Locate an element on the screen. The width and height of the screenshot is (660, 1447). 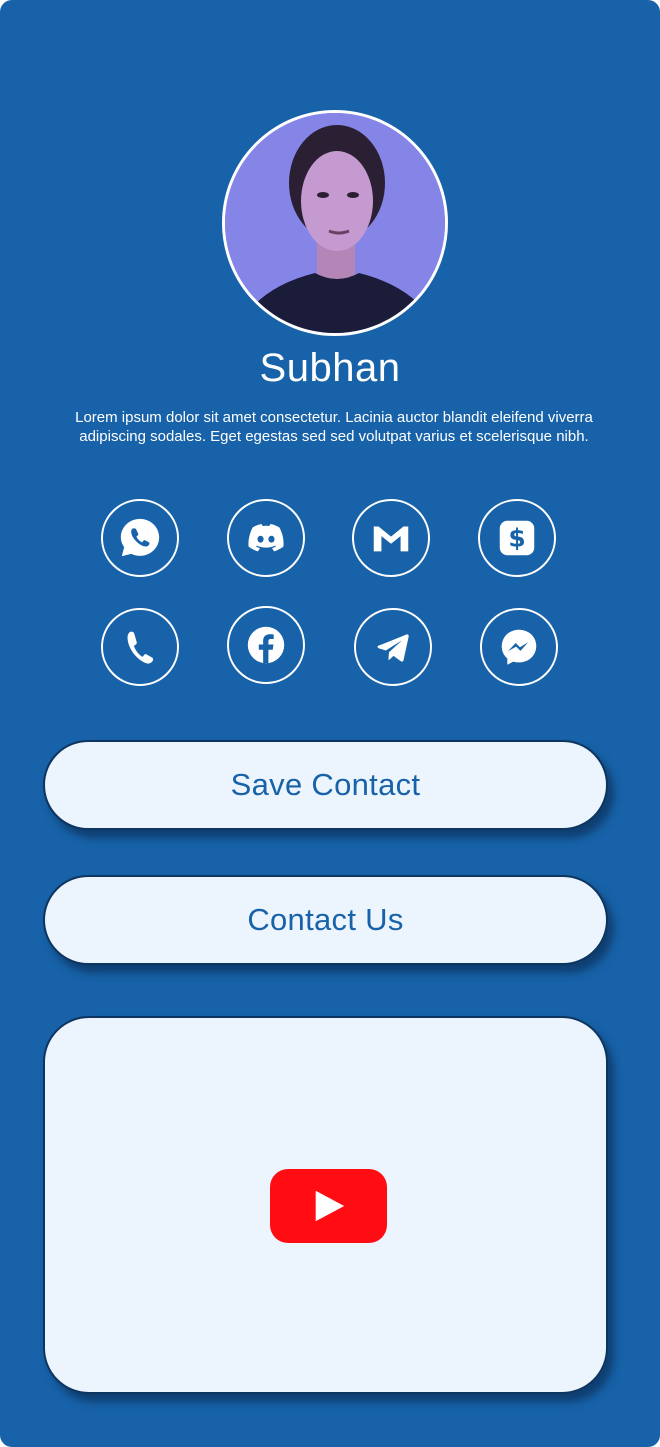
profile-name: Subhan is located at coordinates (330, 368).